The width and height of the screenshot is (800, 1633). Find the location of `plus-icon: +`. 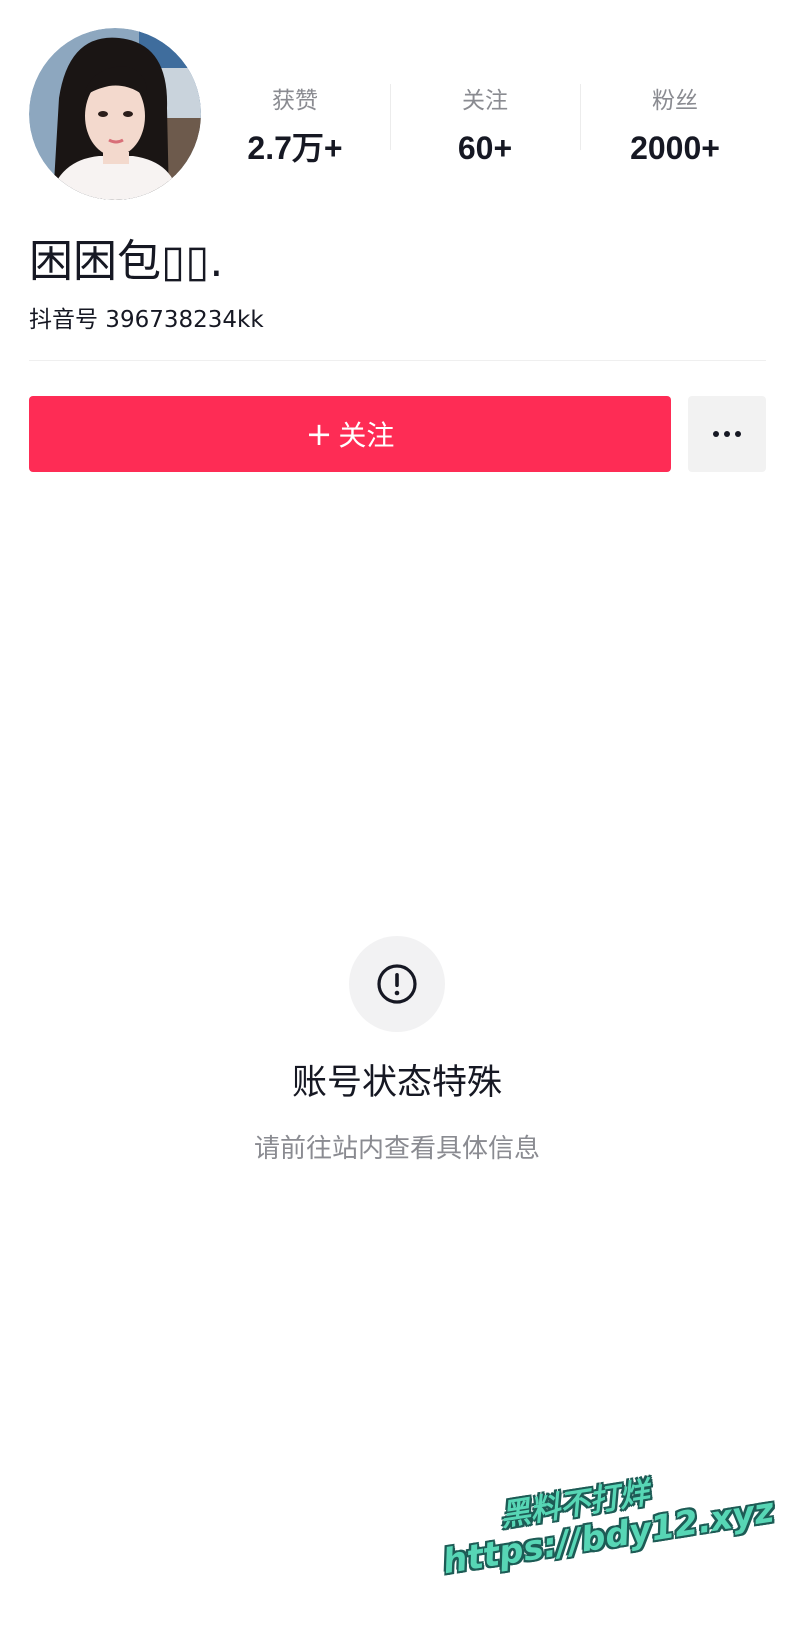

plus-icon: + is located at coordinates (319, 434).